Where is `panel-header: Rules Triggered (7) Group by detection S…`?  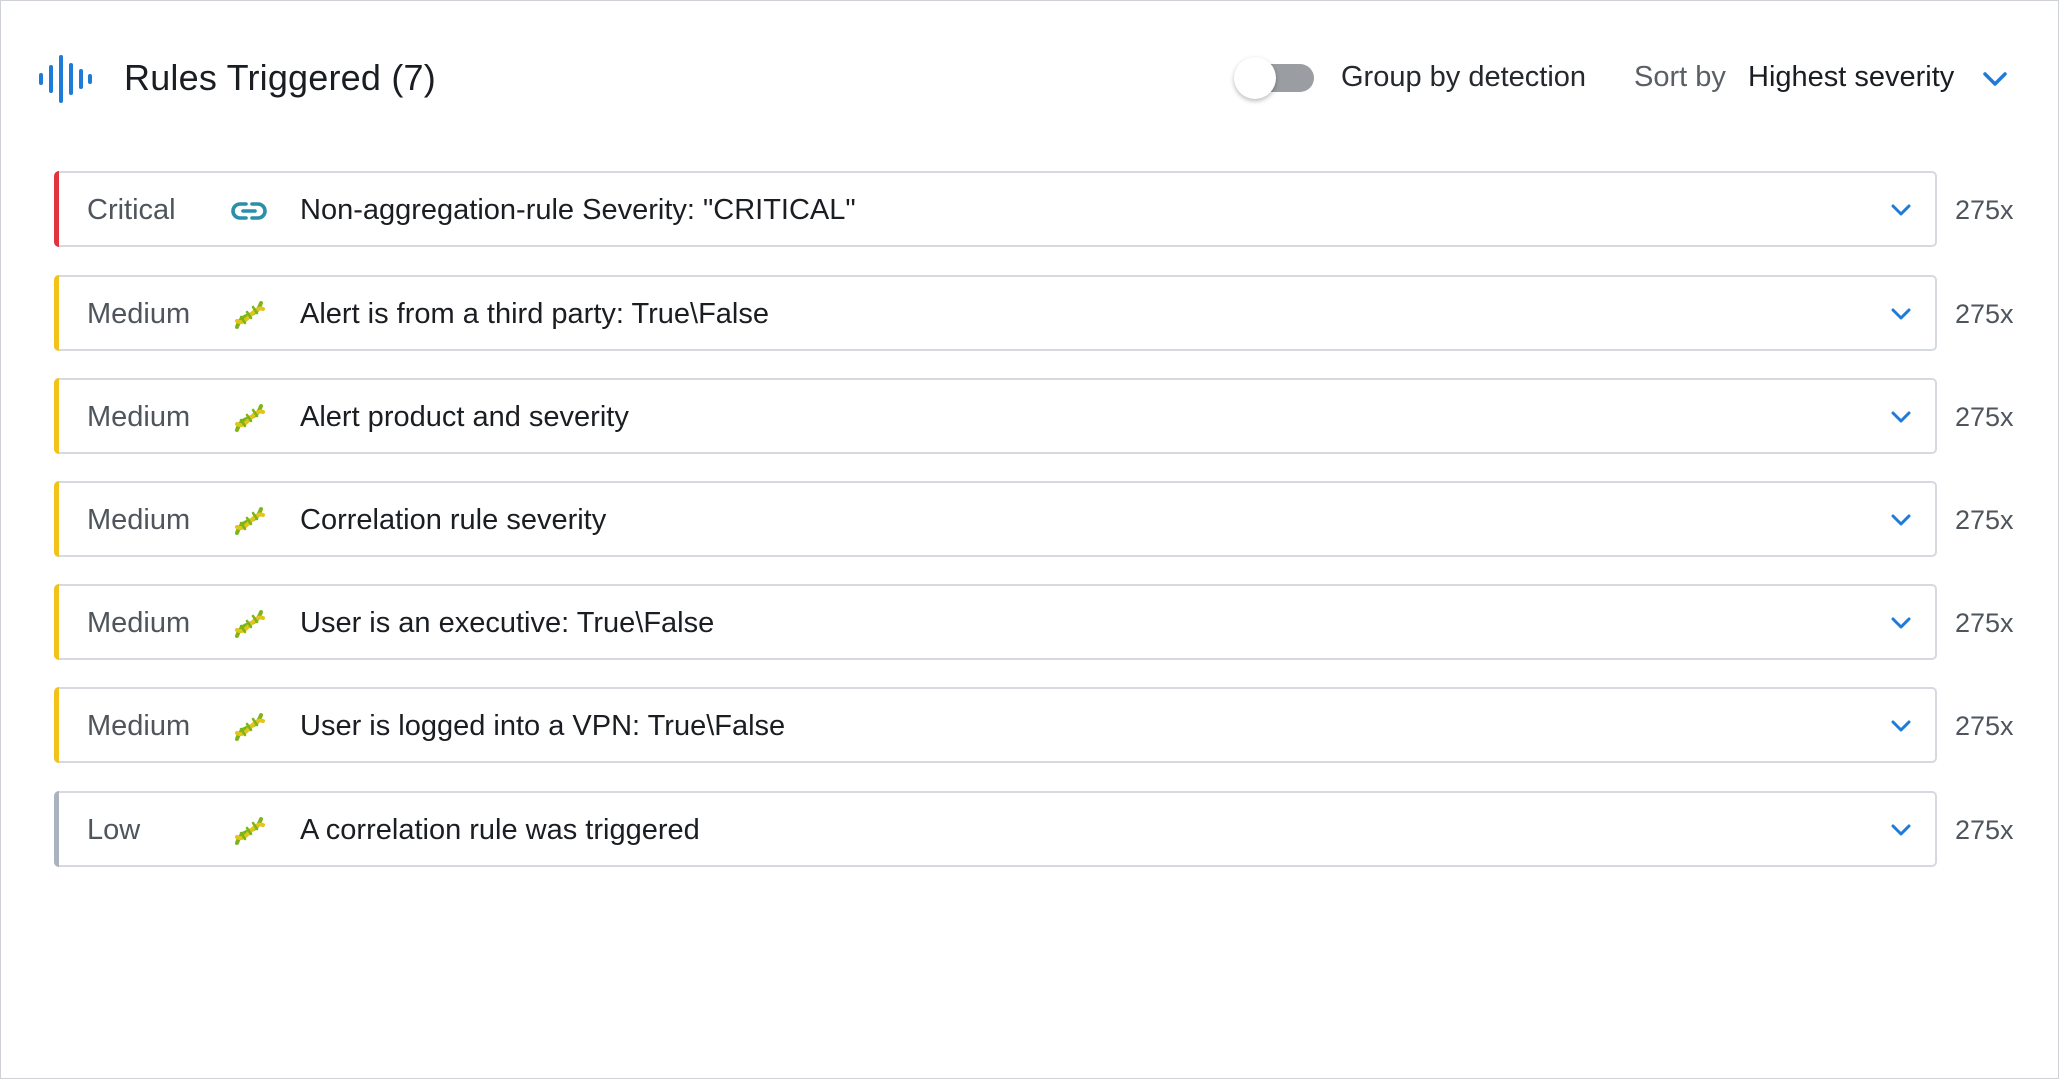 panel-header: Rules Triggered (7) Group by detection S… is located at coordinates (1029, 81).